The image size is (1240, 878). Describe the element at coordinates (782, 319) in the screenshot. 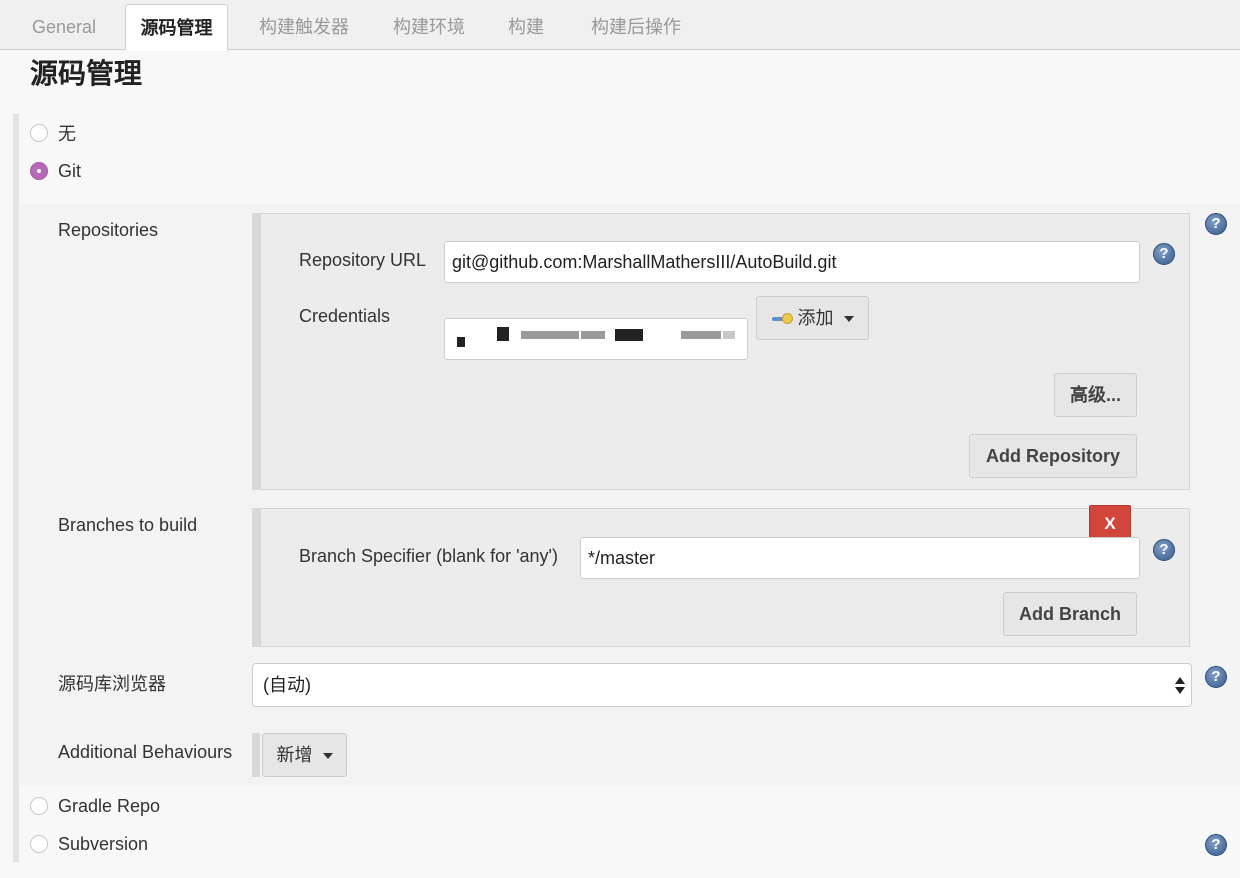

I see `key-icon` at that location.